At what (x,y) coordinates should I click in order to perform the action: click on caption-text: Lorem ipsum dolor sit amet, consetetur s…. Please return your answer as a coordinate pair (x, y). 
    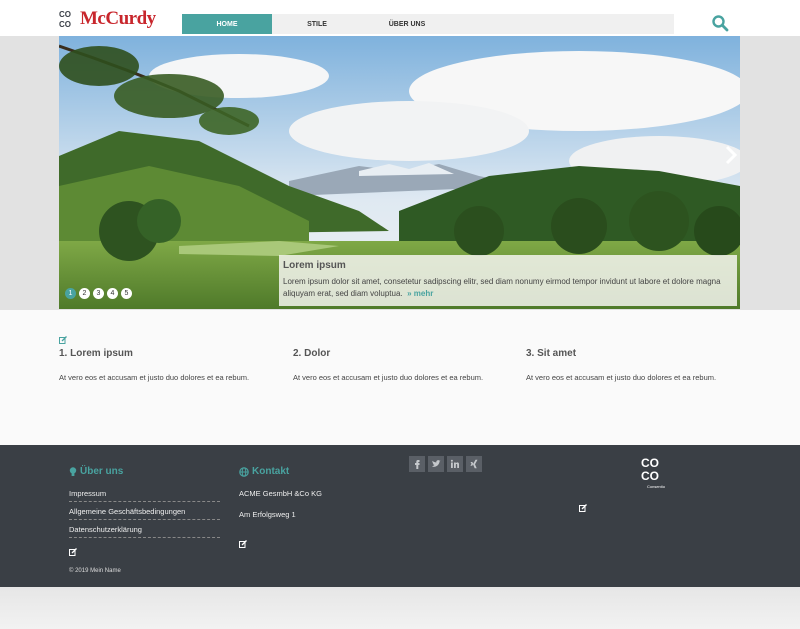
    Looking at the image, I should click on (508, 288).